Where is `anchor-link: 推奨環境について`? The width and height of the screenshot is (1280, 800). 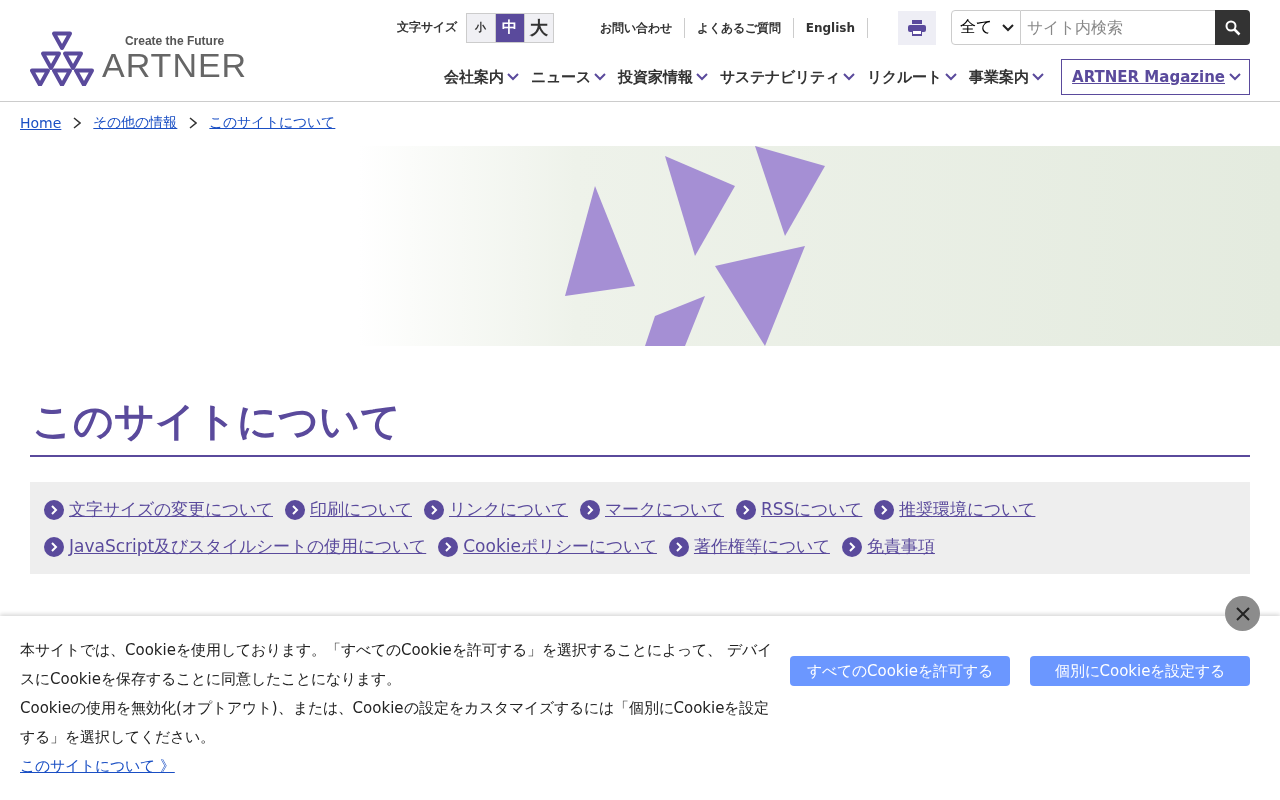
anchor-link: 推奨環境について is located at coordinates (955, 509).